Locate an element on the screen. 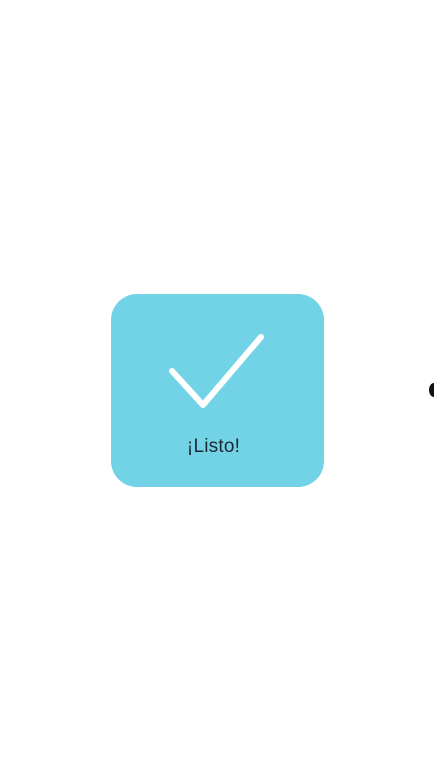 This screenshot has width=434, height=780. toast-message: ¡Listo! is located at coordinates (213, 446).